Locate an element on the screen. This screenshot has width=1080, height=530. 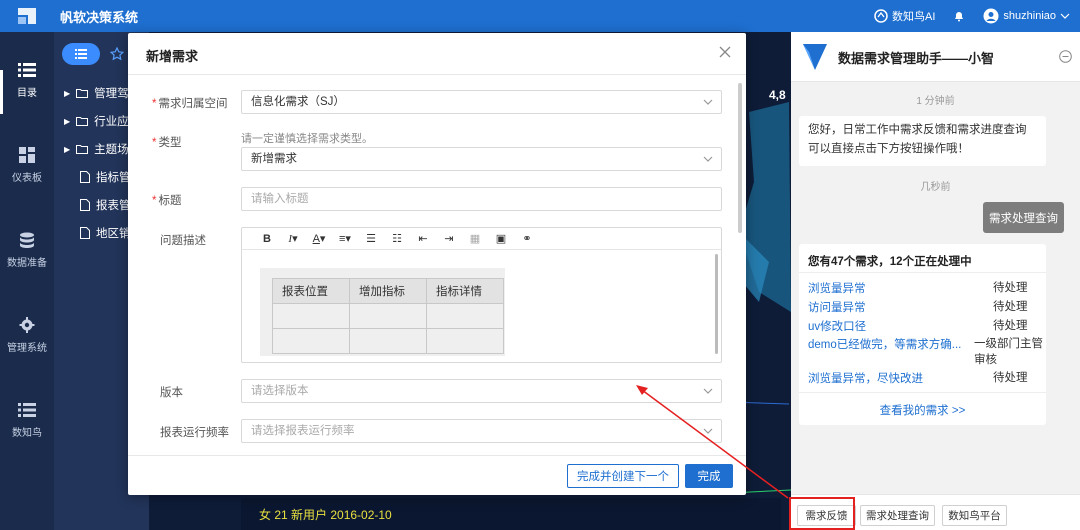
ai-label: 数知鸟AI is located at coordinates (914, 17).